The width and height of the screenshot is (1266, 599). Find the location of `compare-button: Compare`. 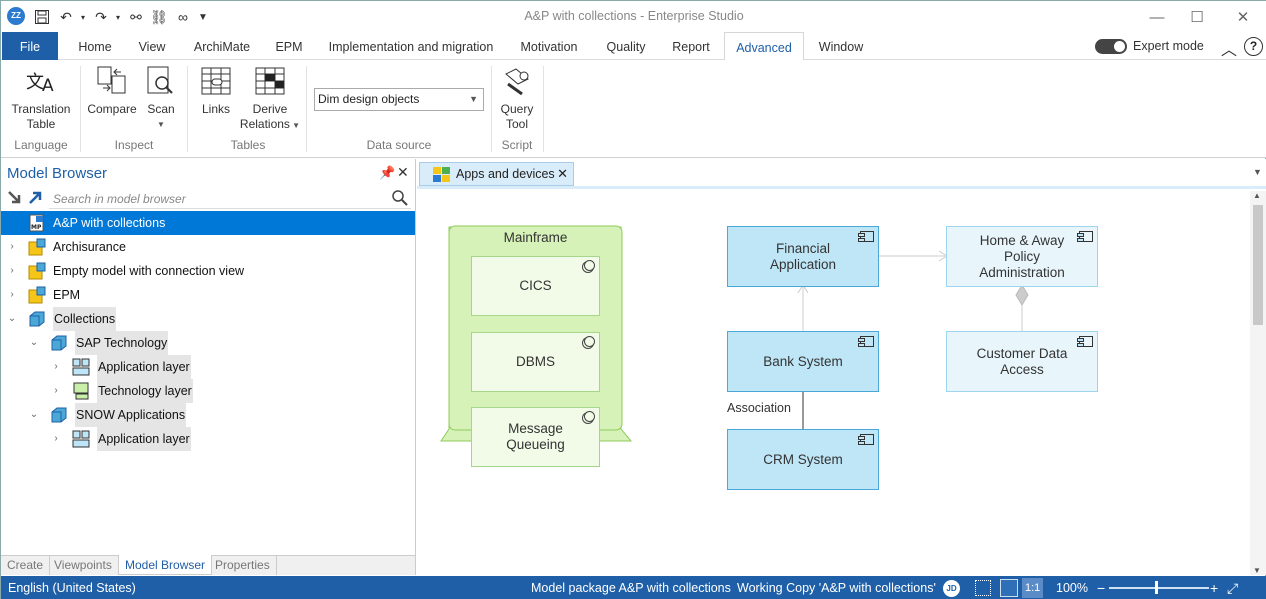

compare-button: Compare is located at coordinates (112, 90).